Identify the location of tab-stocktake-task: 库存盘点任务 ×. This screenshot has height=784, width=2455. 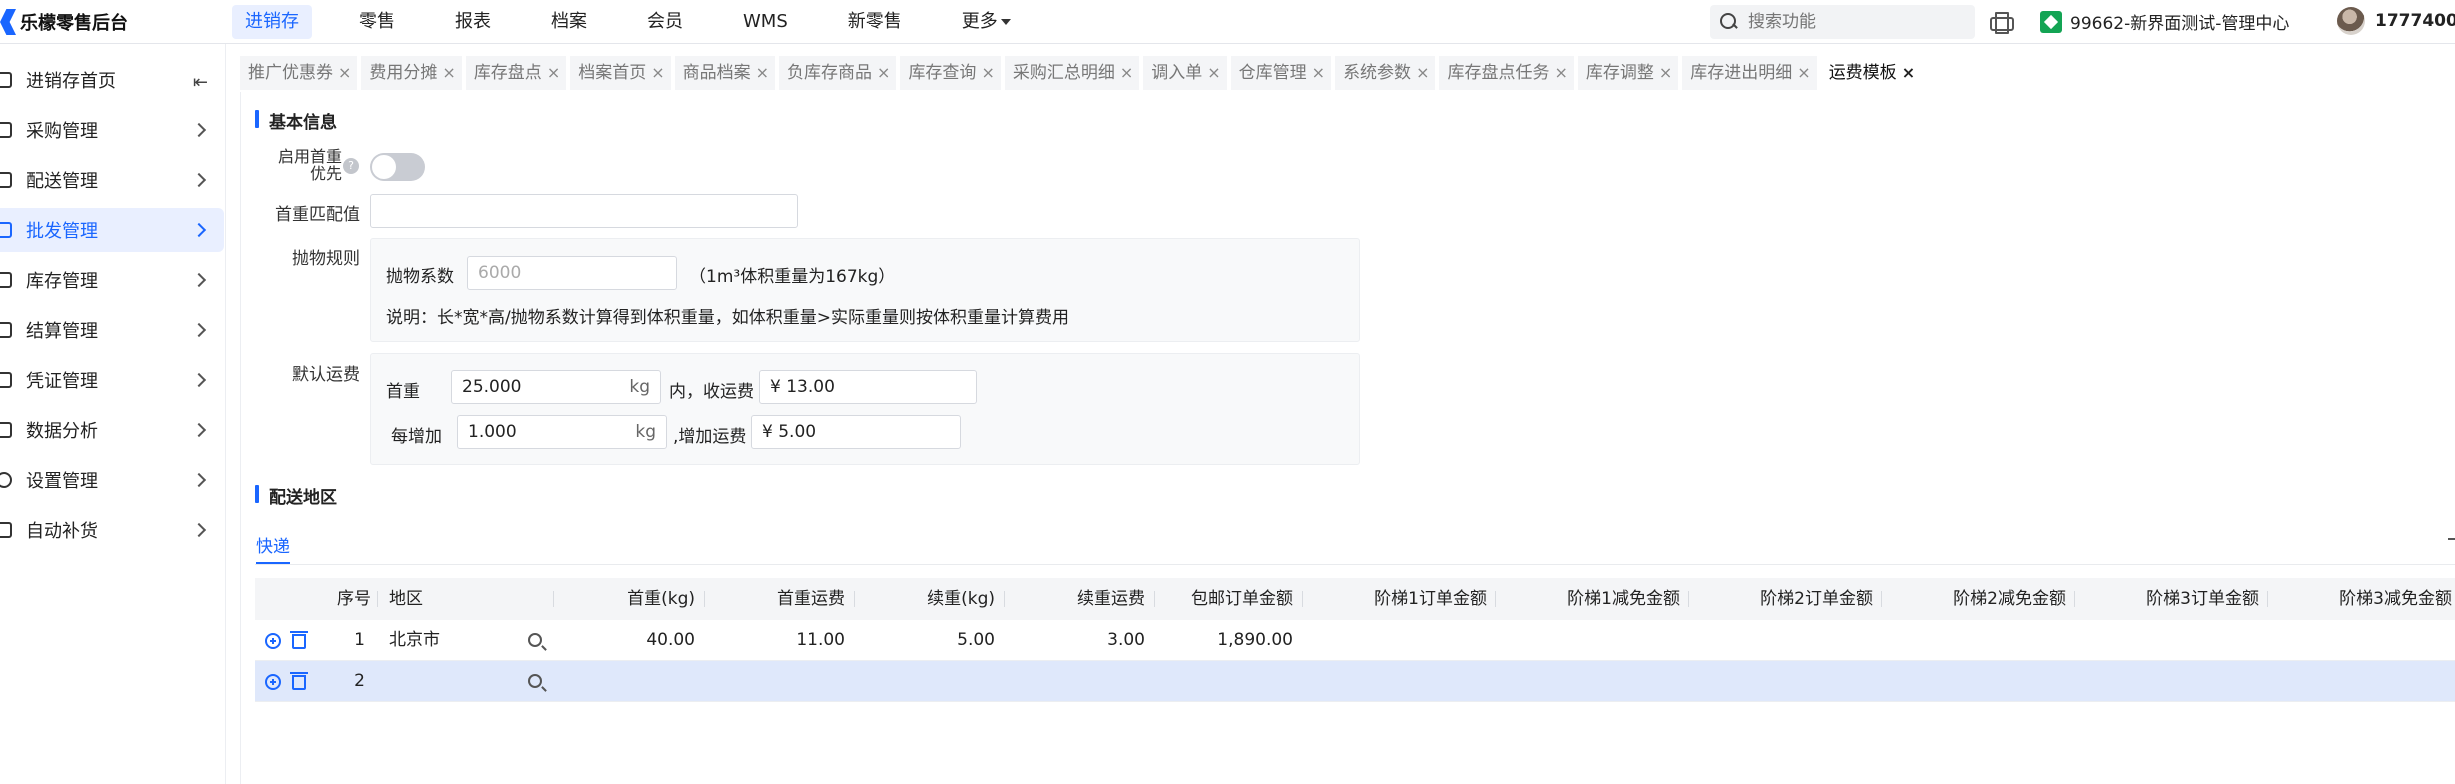
(1506, 73).